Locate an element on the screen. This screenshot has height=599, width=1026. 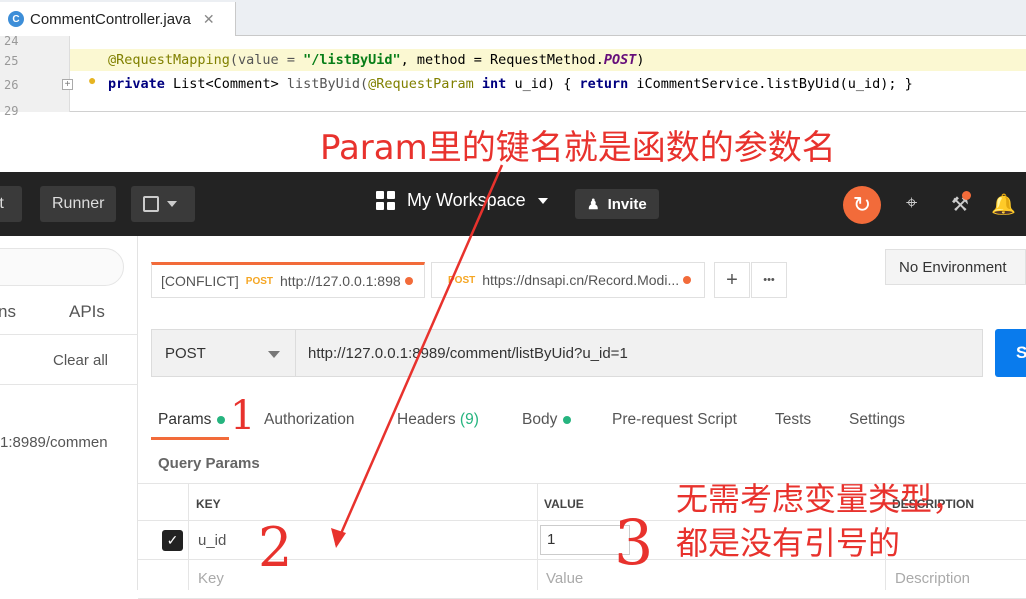
runner-button: Runner is located at coordinates (78, 204).